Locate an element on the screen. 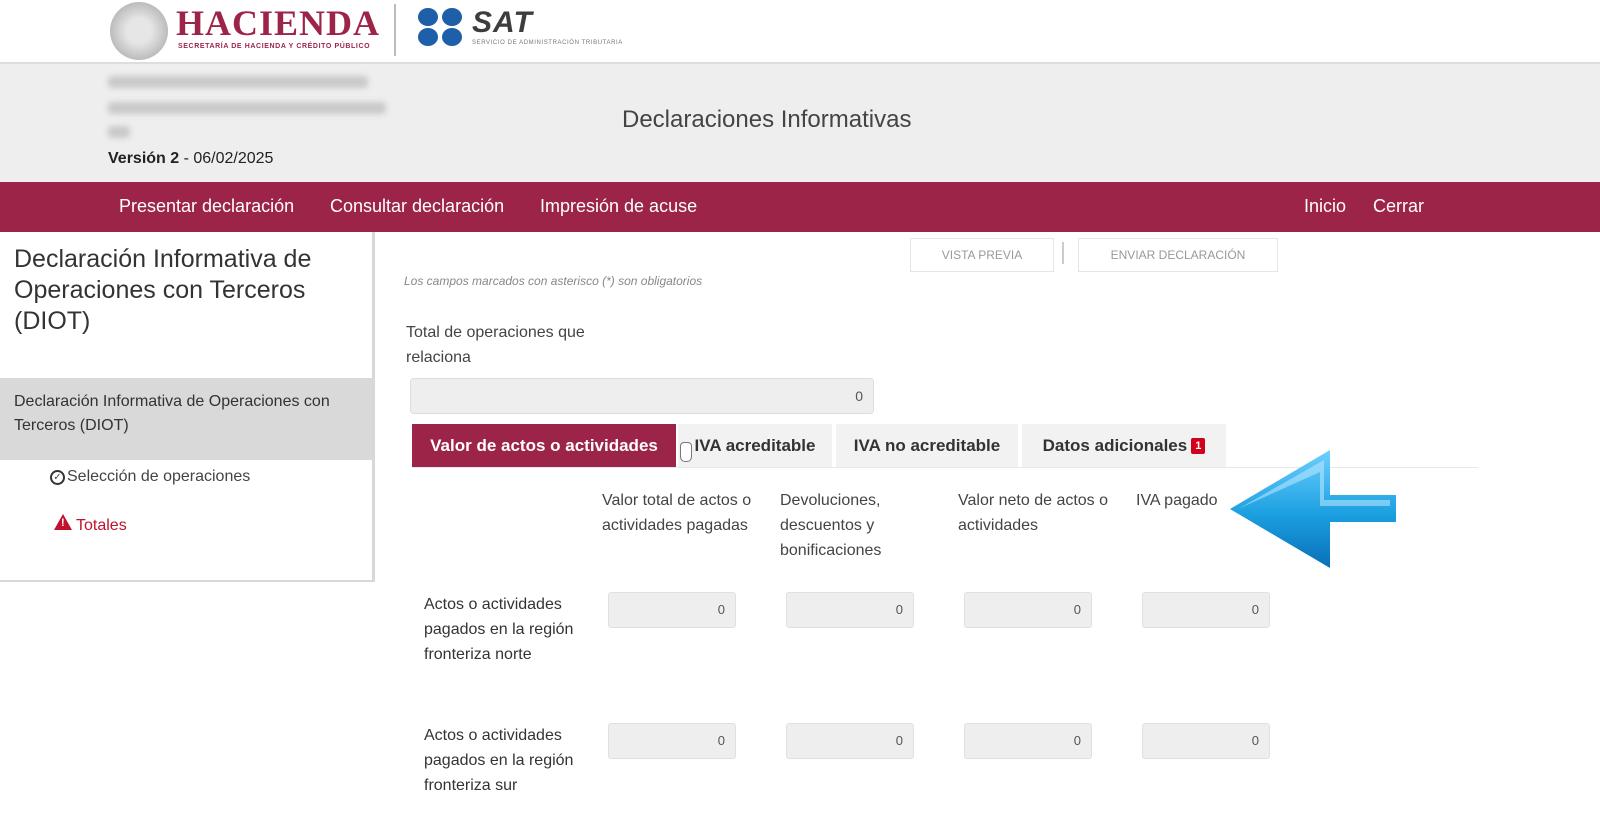  button-divider is located at coordinates (1063, 253).